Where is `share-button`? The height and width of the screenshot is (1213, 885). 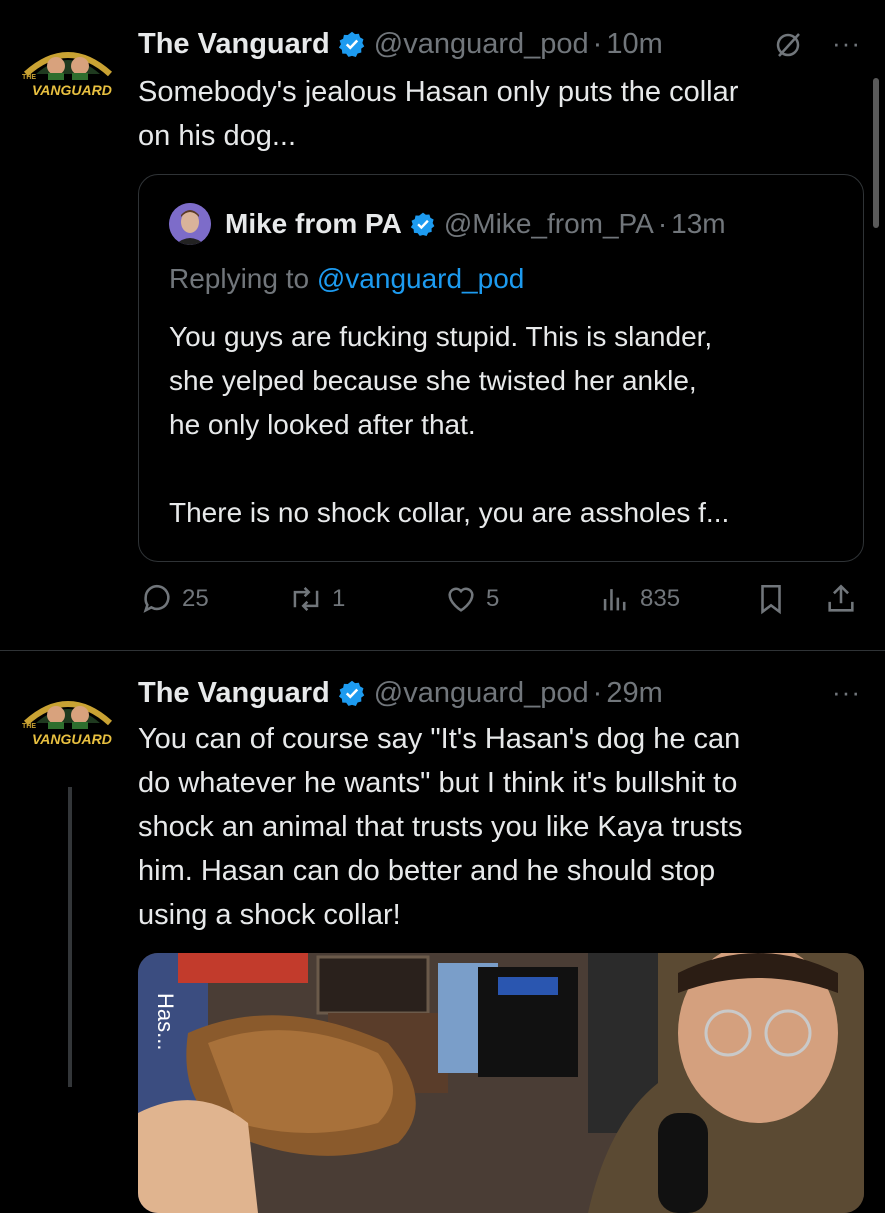 share-button is located at coordinates (845, 599).